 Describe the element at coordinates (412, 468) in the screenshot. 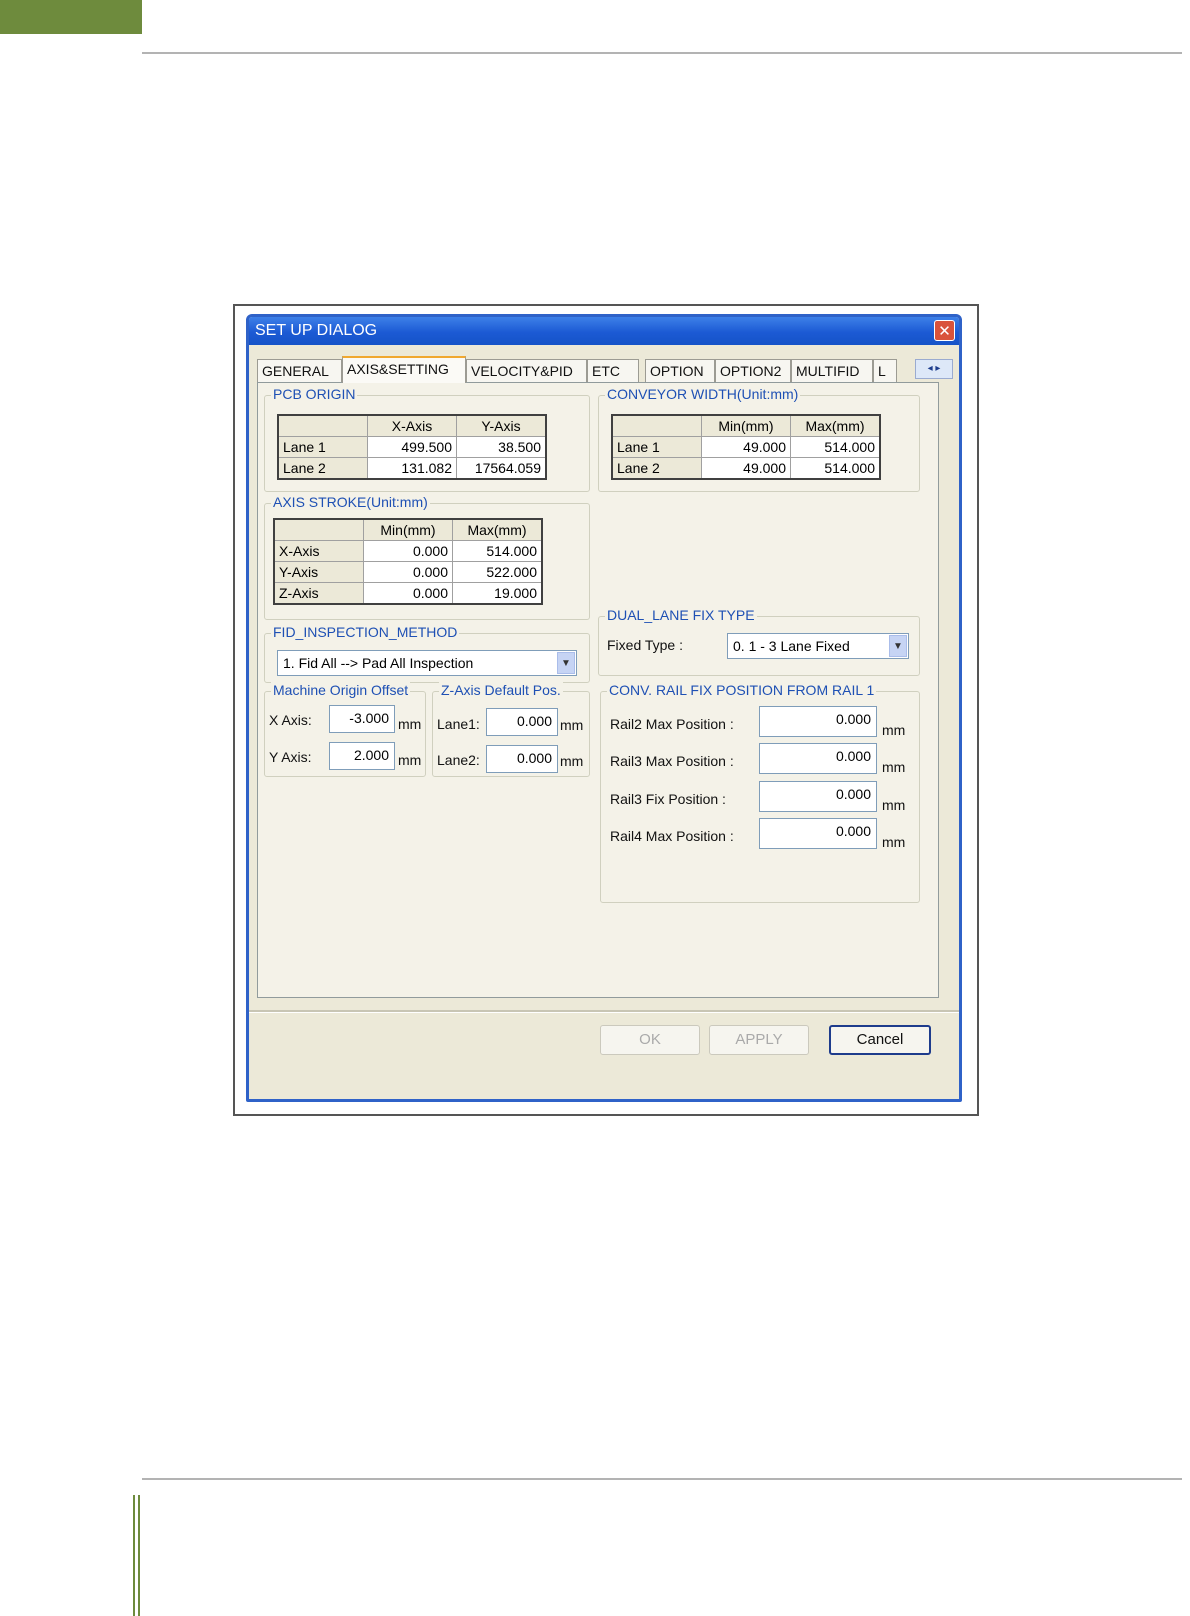

I see `cell-x-axis: 131.082` at that location.